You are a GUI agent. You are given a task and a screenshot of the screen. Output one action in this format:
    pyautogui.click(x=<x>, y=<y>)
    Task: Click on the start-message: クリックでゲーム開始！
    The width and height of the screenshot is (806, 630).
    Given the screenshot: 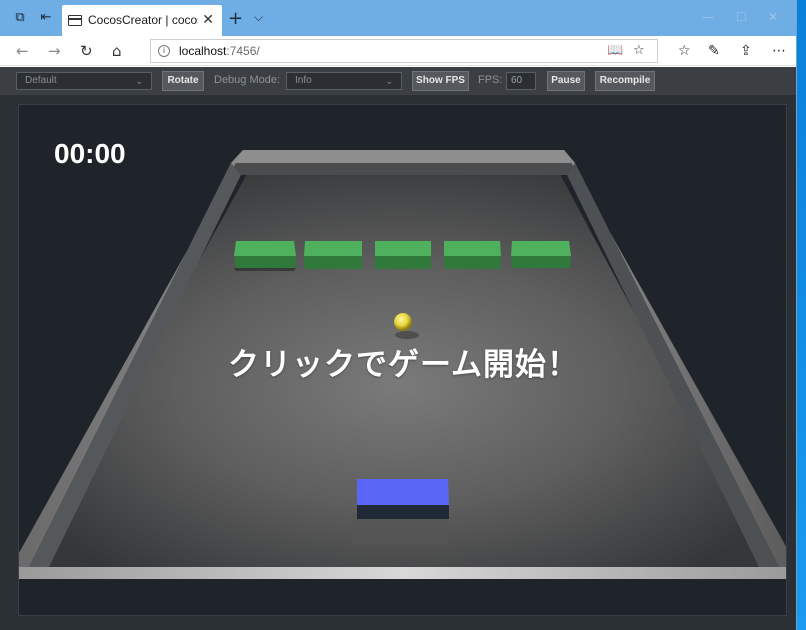 What is the action you would take?
    pyautogui.click(x=403, y=365)
    